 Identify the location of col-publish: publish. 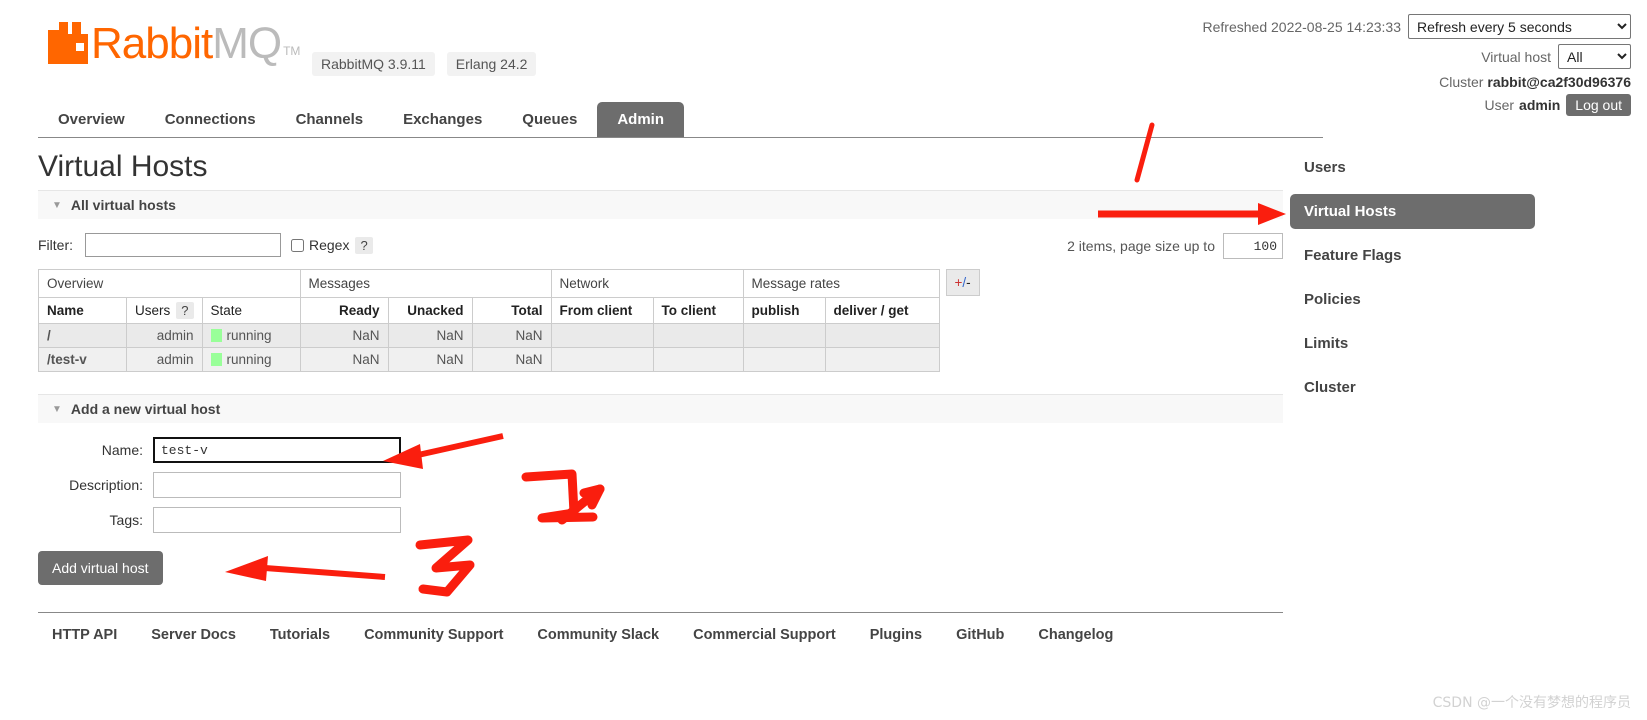
(784, 310).